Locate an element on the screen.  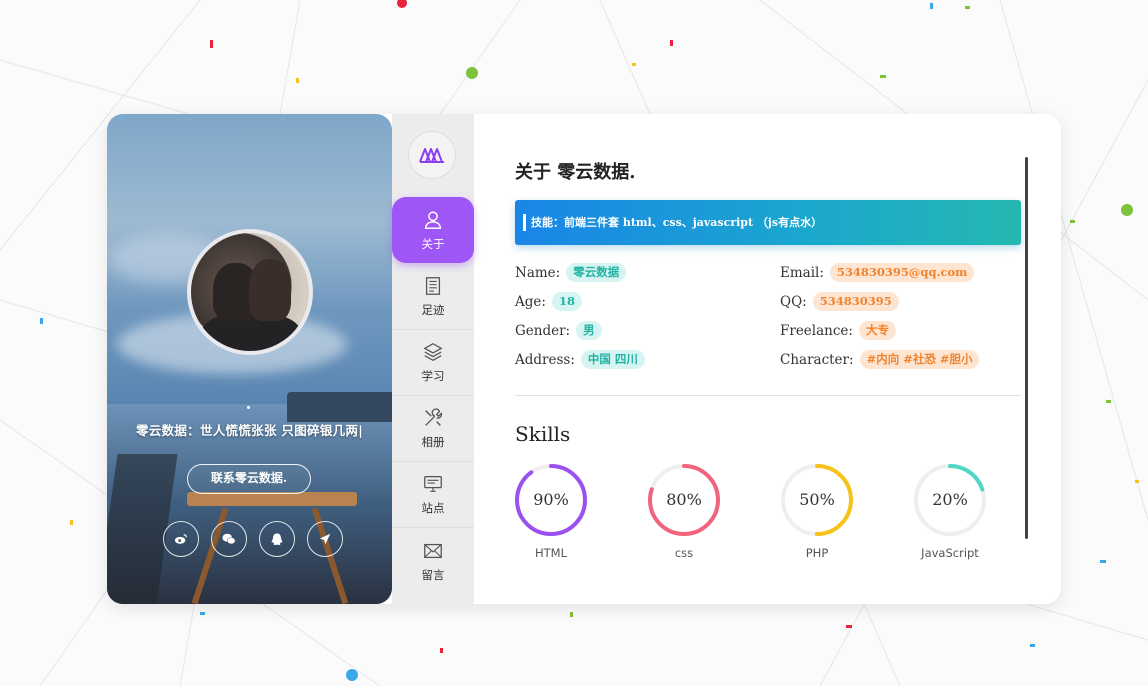
info-name: Name: 零云数据 is located at coordinates (571, 272).